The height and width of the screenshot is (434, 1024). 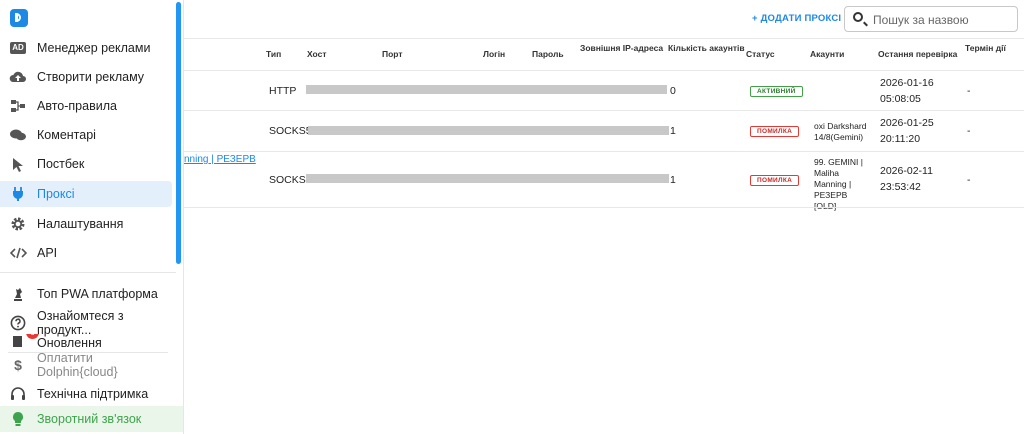 What do you see at coordinates (943, 20) in the screenshot?
I see `search-input` at bounding box center [943, 20].